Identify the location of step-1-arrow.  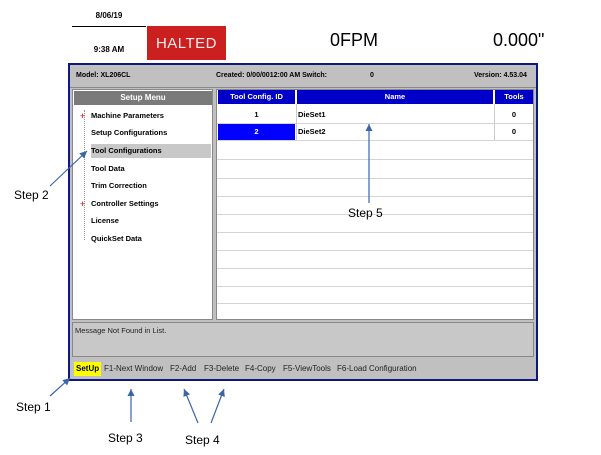
(60, 387).